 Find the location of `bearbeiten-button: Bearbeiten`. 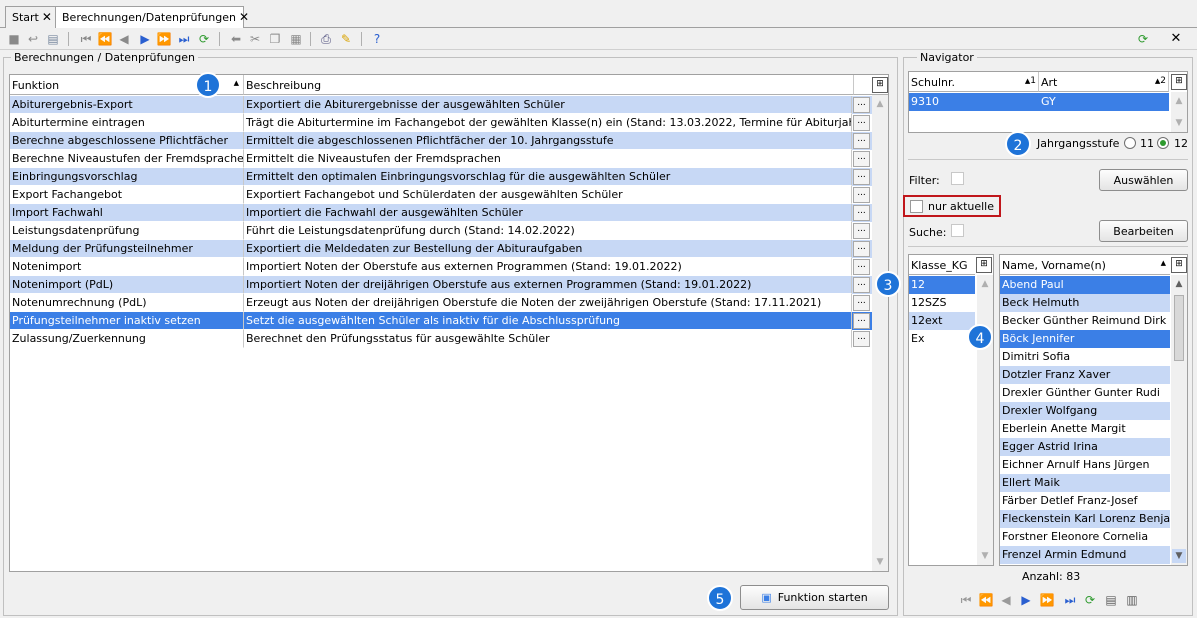

bearbeiten-button: Bearbeiten is located at coordinates (1143, 231).